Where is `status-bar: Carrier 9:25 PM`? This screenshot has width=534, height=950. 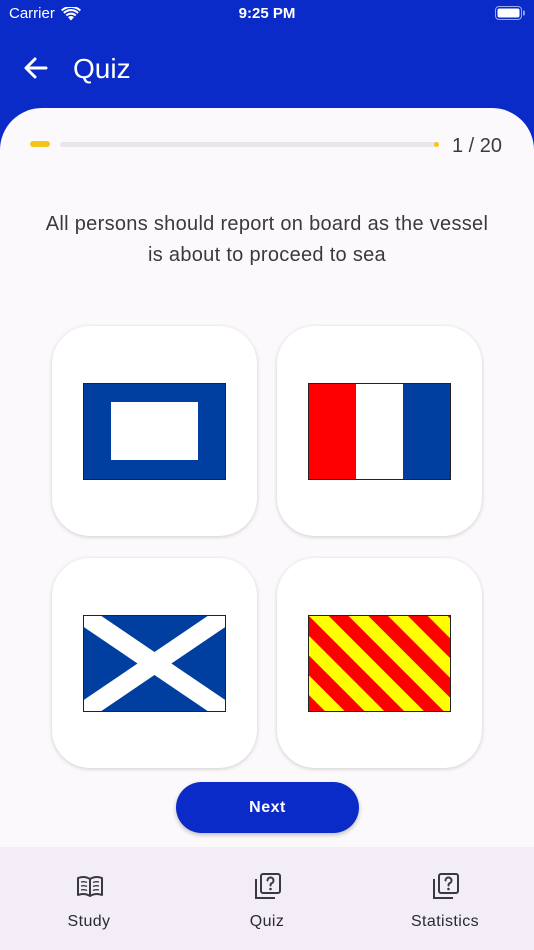 status-bar: Carrier 9:25 PM is located at coordinates (267, 15).